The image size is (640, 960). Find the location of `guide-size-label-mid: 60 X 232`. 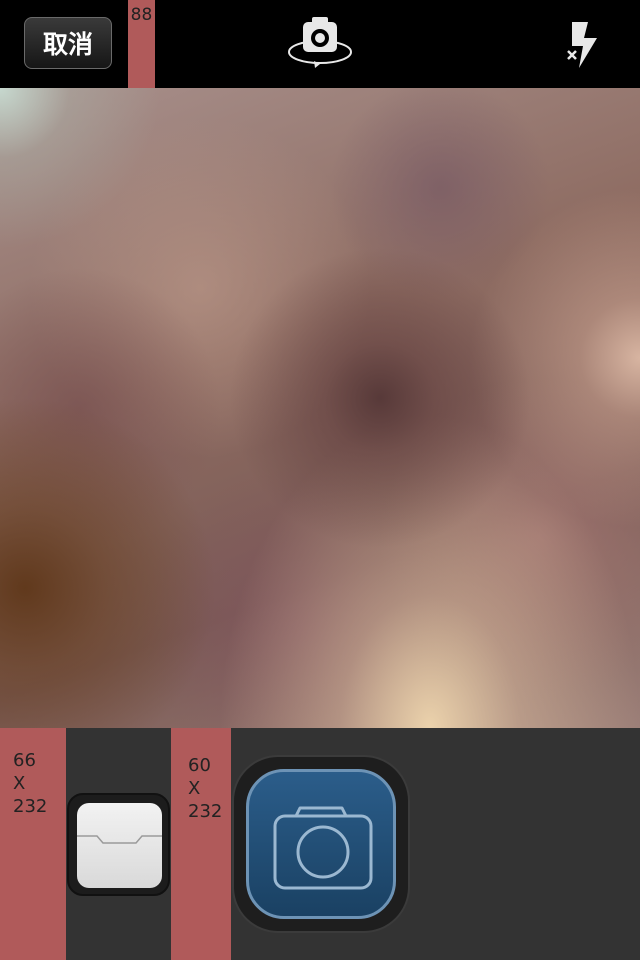

guide-size-label-mid: 60 X 232 is located at coordinates (201, 844).